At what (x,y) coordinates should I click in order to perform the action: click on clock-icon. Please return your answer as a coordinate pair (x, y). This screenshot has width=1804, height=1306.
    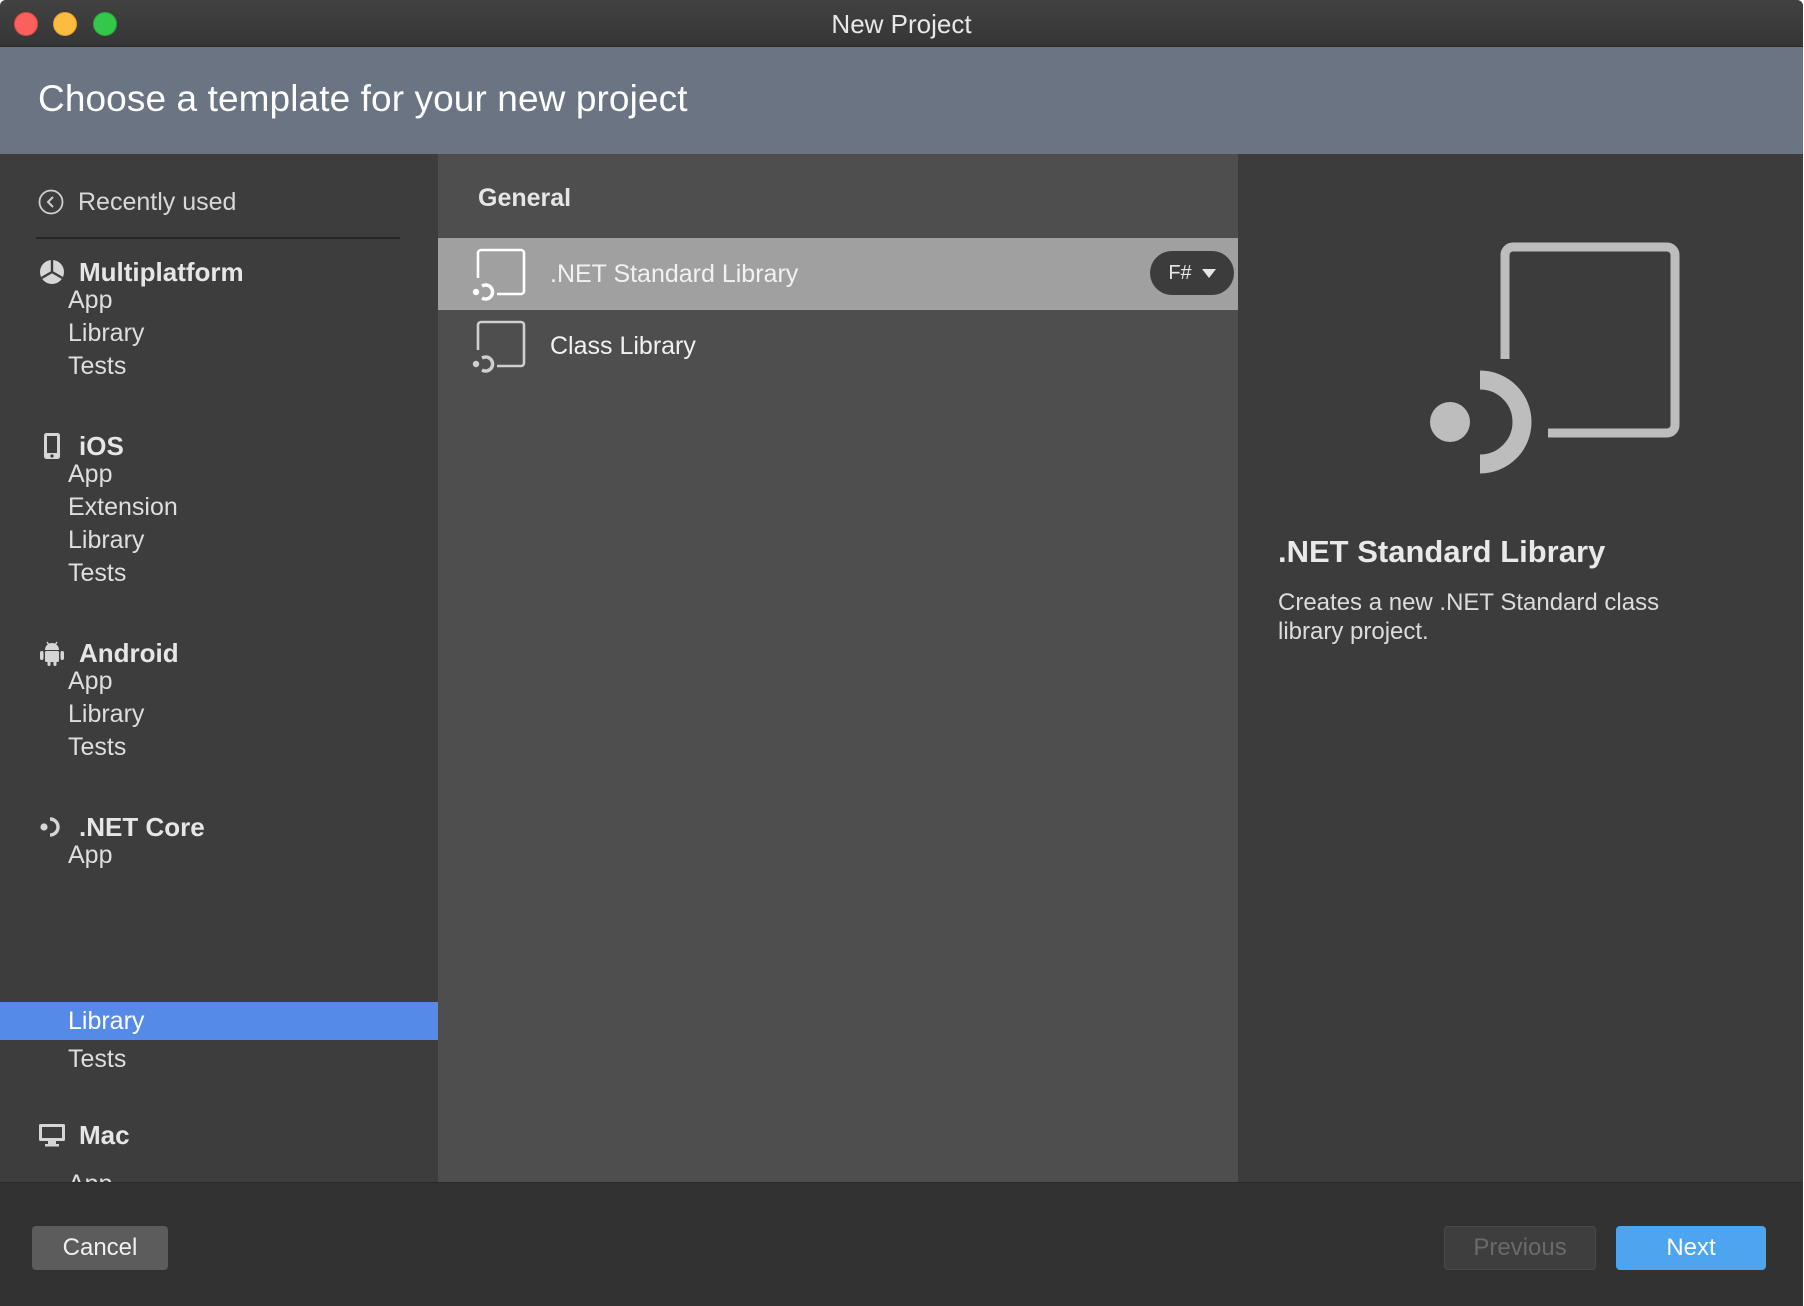
    Looking at the image, I should click on (51, 202).